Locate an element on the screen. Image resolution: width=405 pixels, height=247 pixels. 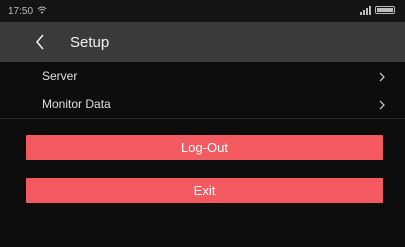
chevron-left-icon is located at coordinates (40, 42).